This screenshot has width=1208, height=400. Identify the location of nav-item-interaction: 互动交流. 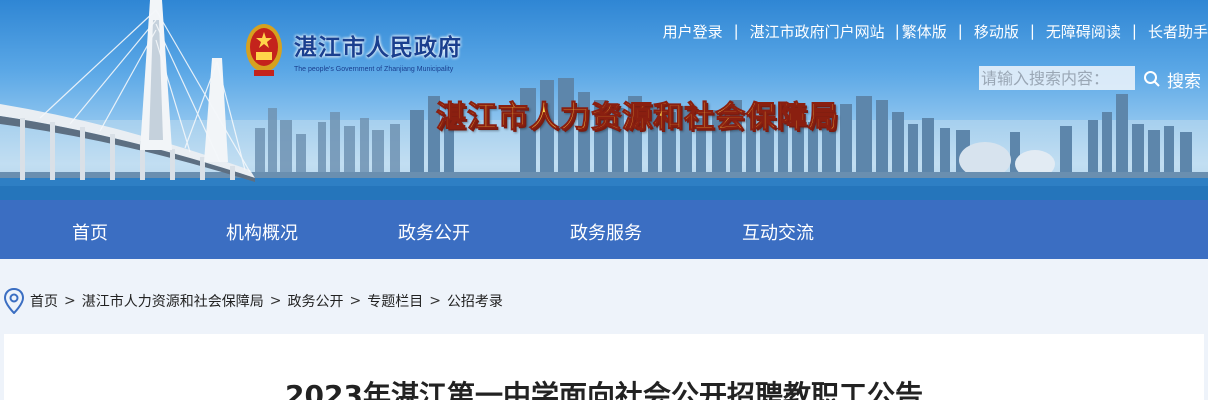
(778, 232).